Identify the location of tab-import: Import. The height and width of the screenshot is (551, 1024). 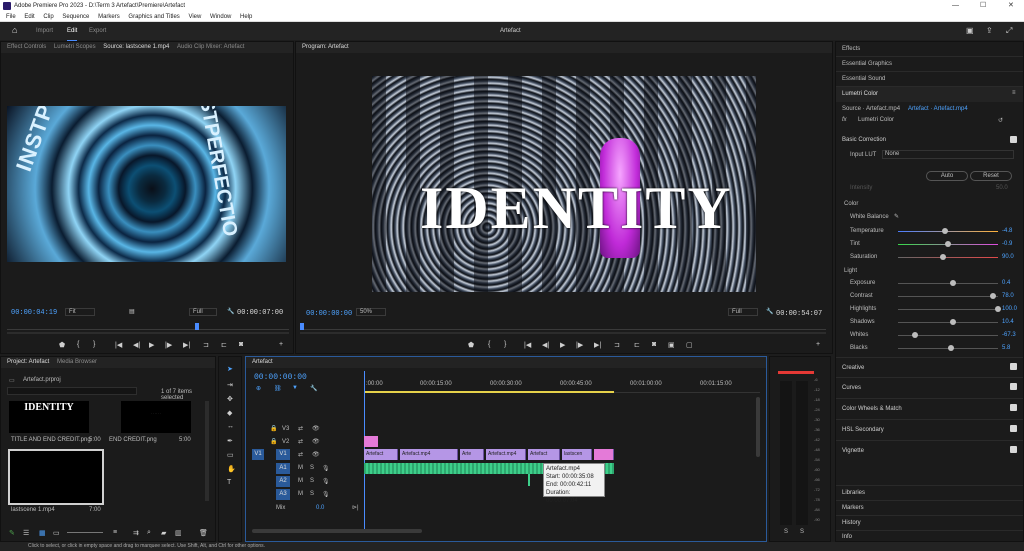
(44, 31).